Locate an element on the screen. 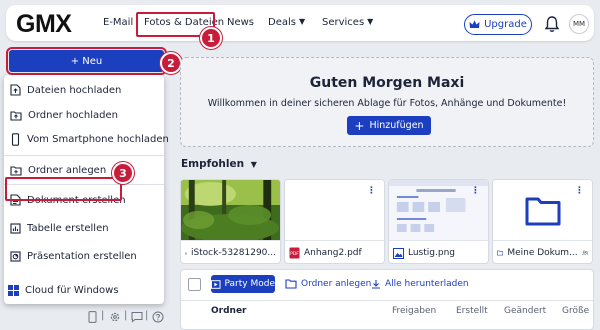  menu-item-upload-folder: Ordner hochladen is located at coordinates (85, 115).